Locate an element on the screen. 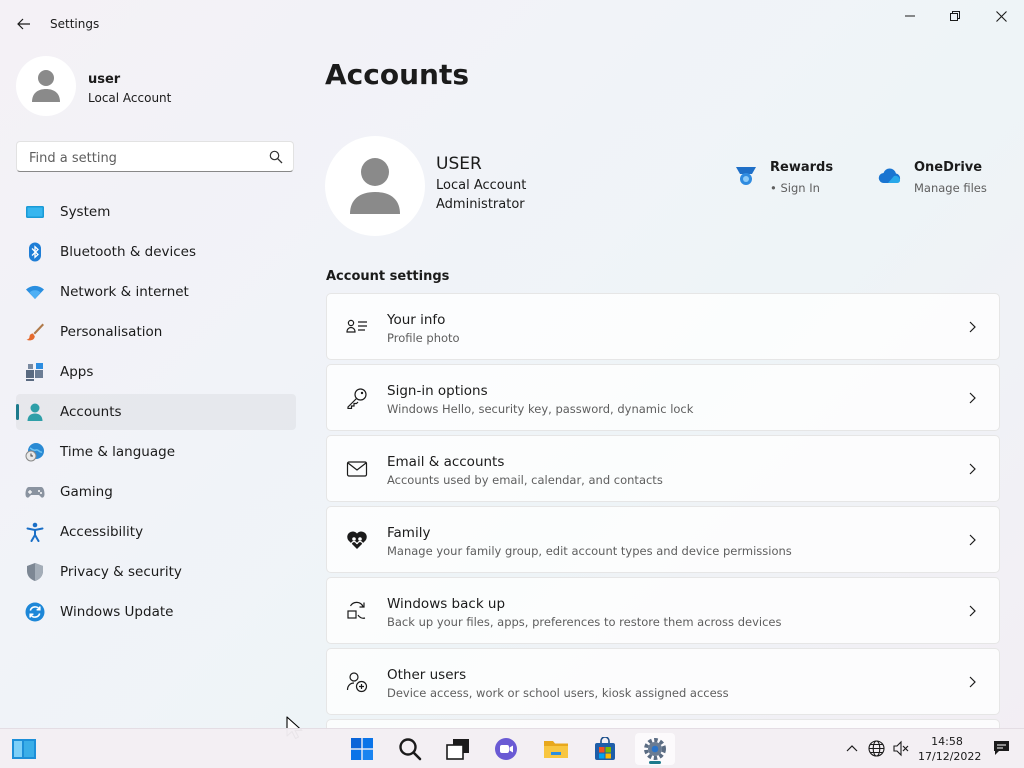 The image size is (1024, 768). clock-date: 17/12/2022 is located at coordinates (950, 756).